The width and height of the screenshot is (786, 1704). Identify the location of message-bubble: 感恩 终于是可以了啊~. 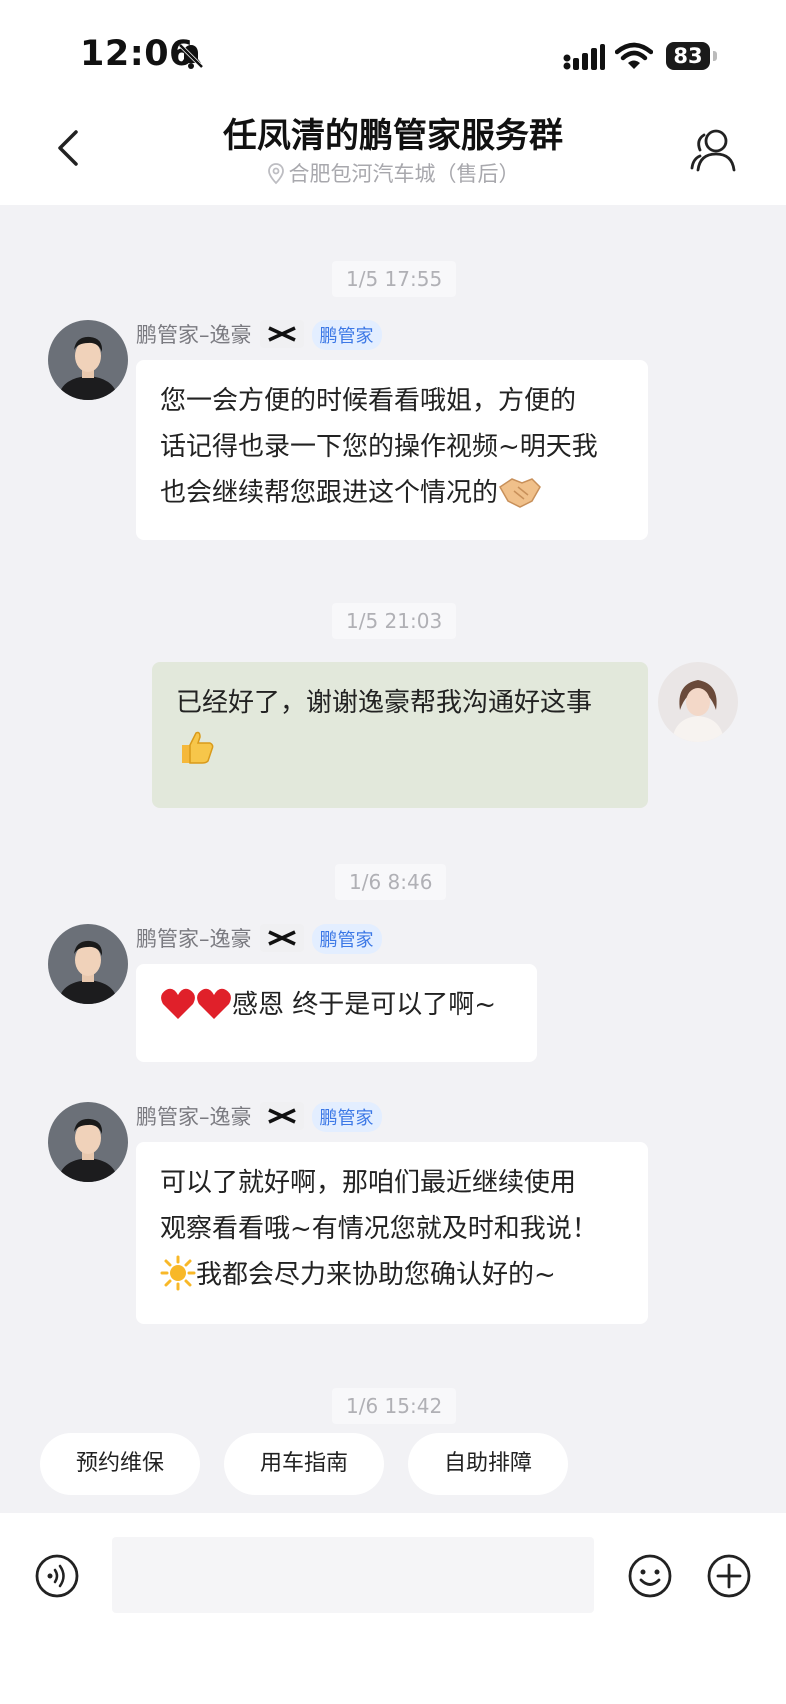
(336, 1013).